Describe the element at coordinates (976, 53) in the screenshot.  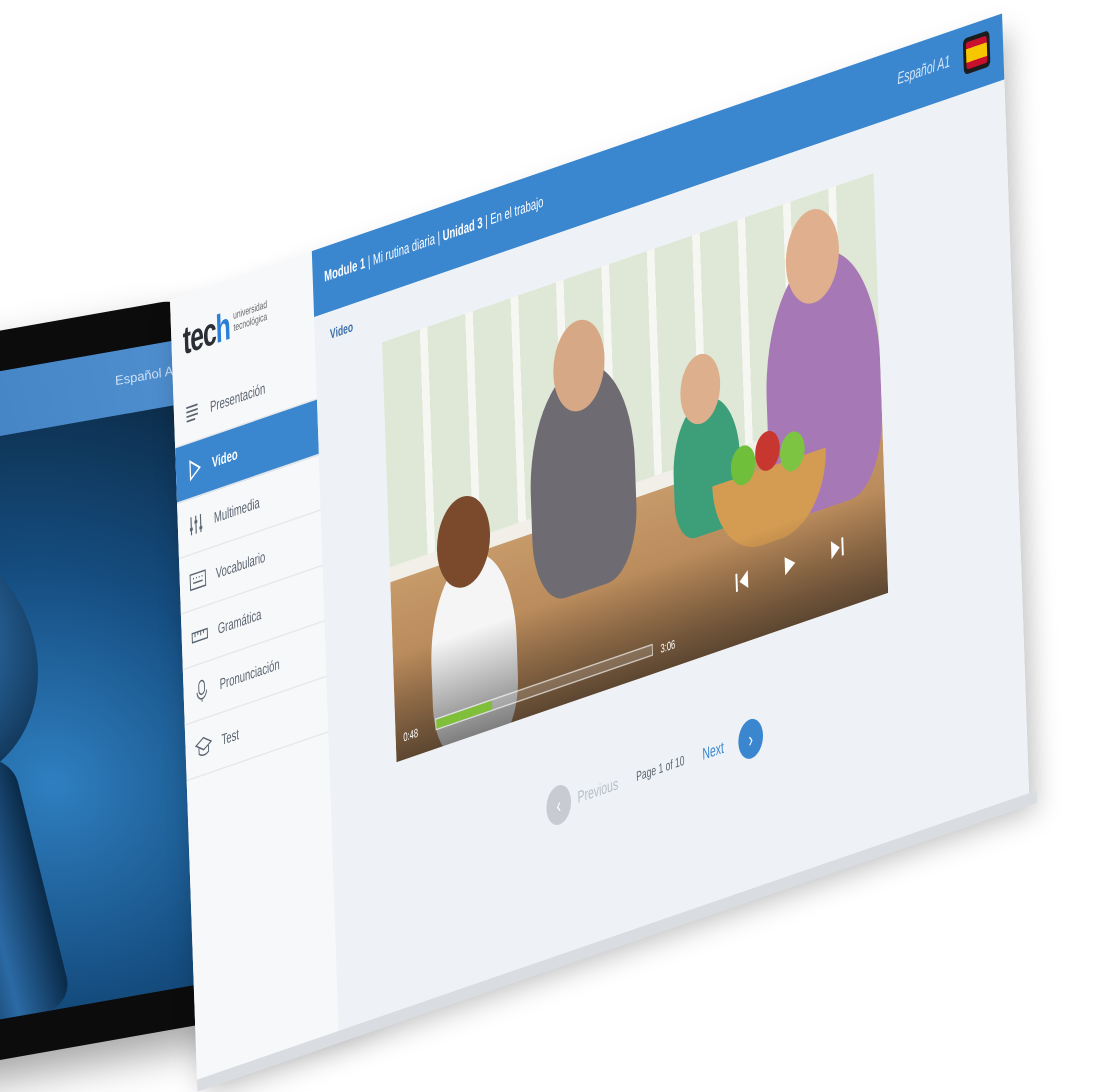
I see `spain-flag-icon` at that location.